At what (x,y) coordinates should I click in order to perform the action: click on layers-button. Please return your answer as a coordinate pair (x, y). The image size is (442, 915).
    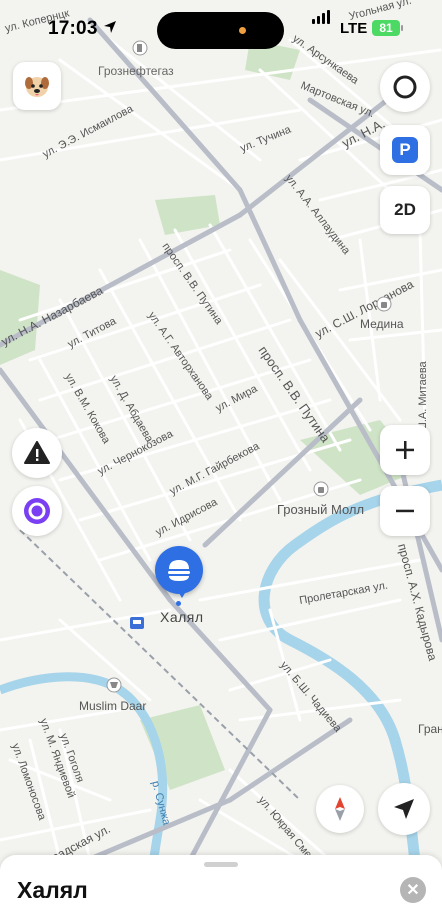
    Looking at the image, I should click on (405, 87).